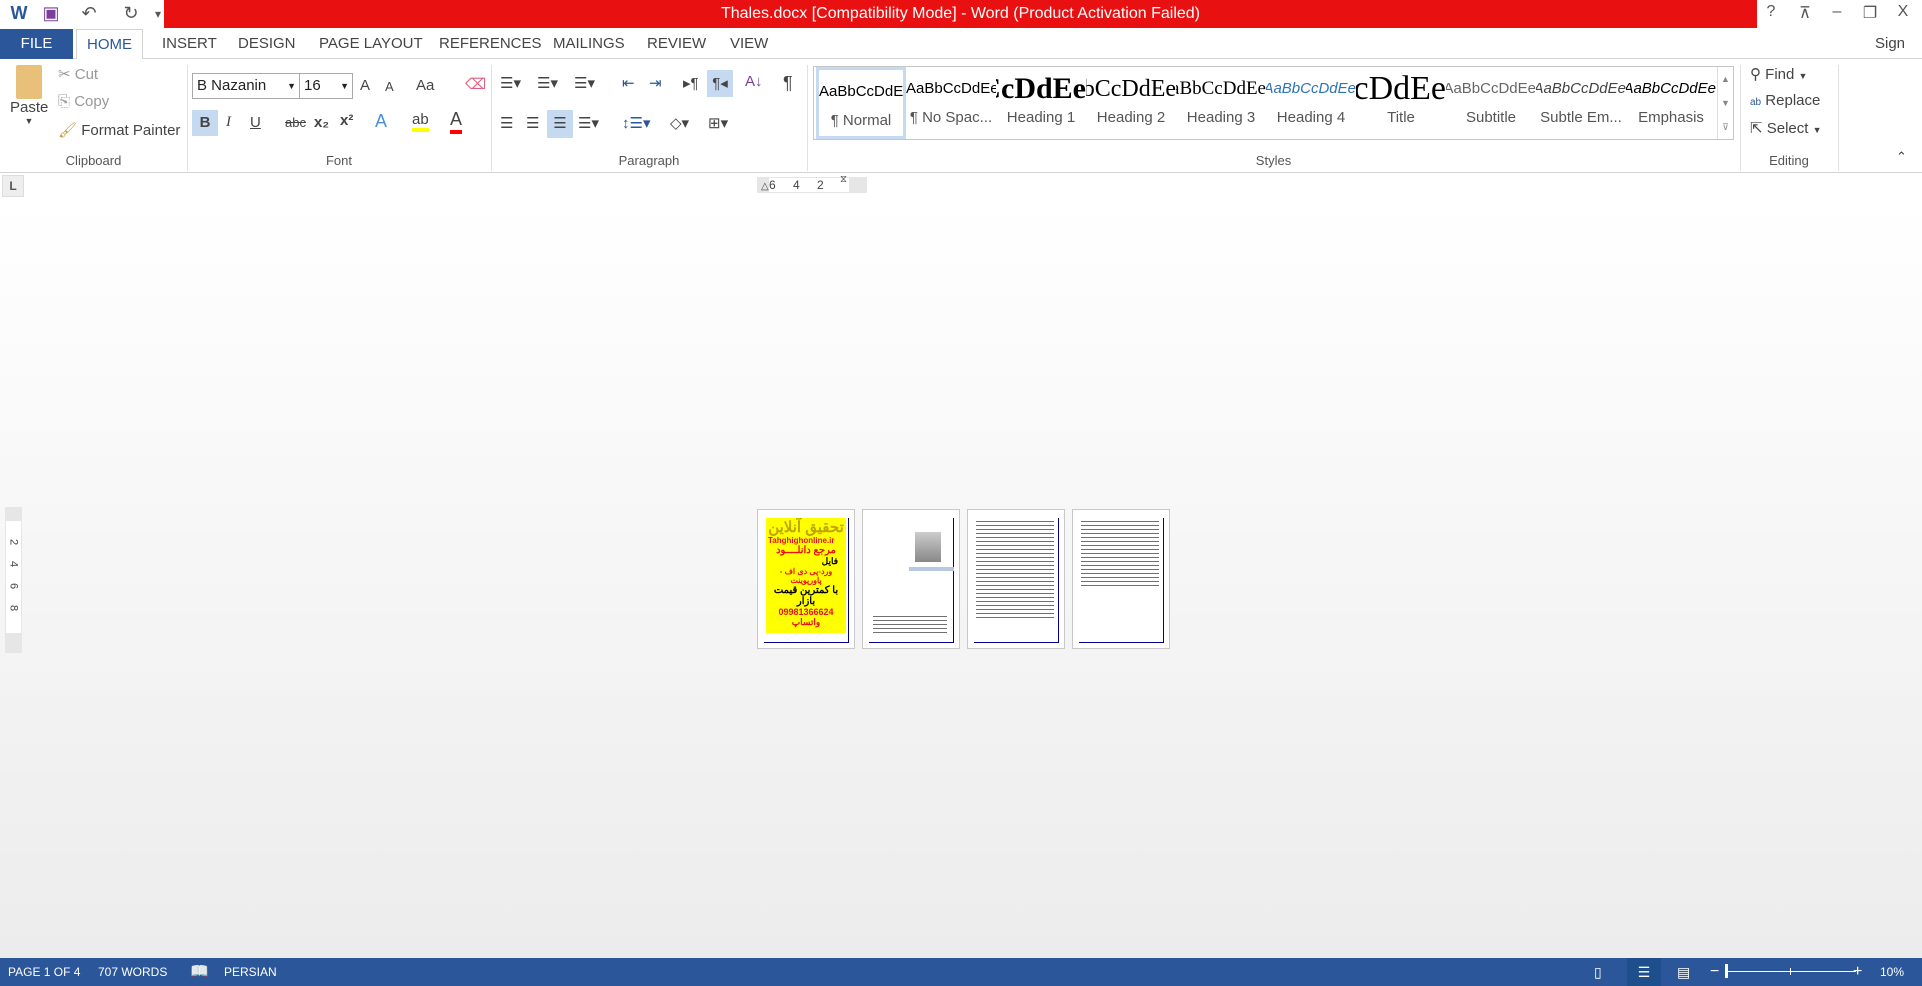  I want to click on font-size-select: 16 ▼, so click(326, 86).